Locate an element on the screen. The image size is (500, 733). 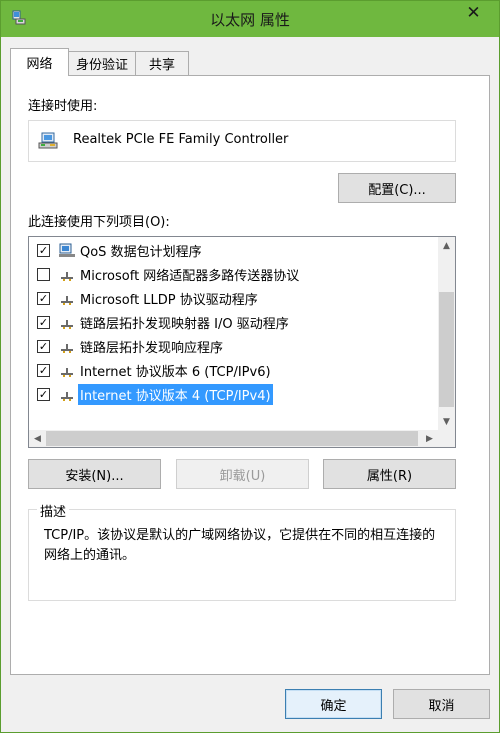
checkbox-ipv4: ✓ is located at coordinates (43, 394).